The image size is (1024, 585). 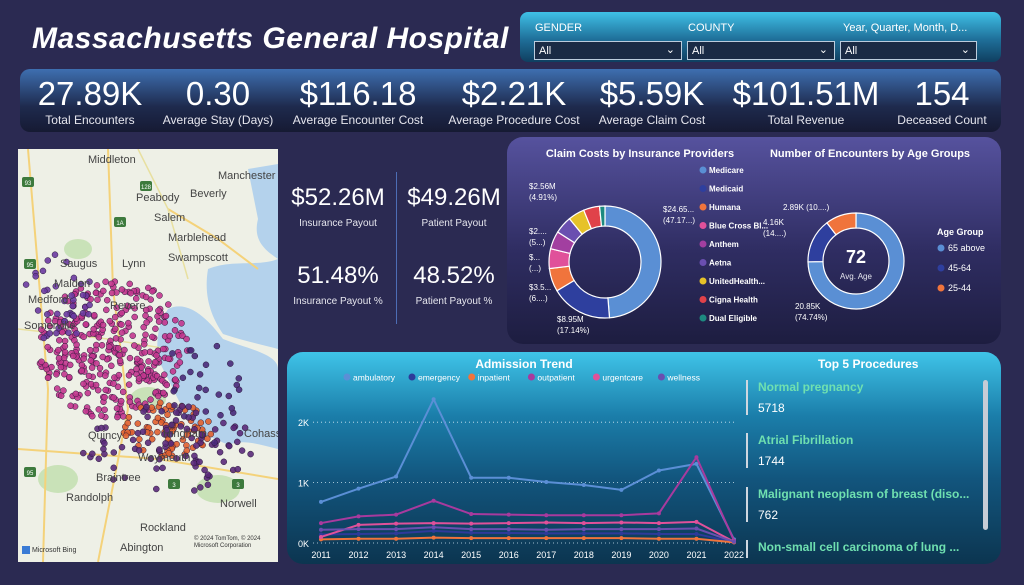 I want to click on date-dropdown: All ⌄, so click(x=908, y=50).